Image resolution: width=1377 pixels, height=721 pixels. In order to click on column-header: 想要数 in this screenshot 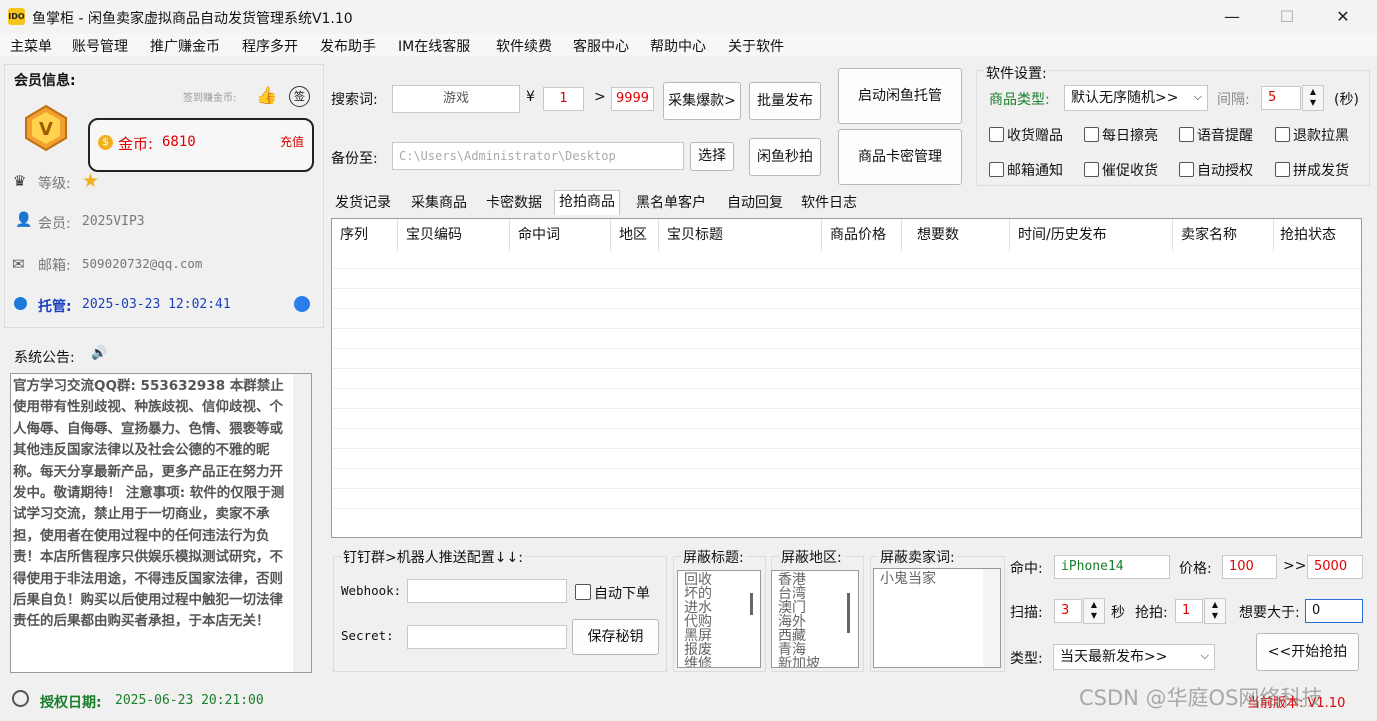, I will do `click(959, 235)`.